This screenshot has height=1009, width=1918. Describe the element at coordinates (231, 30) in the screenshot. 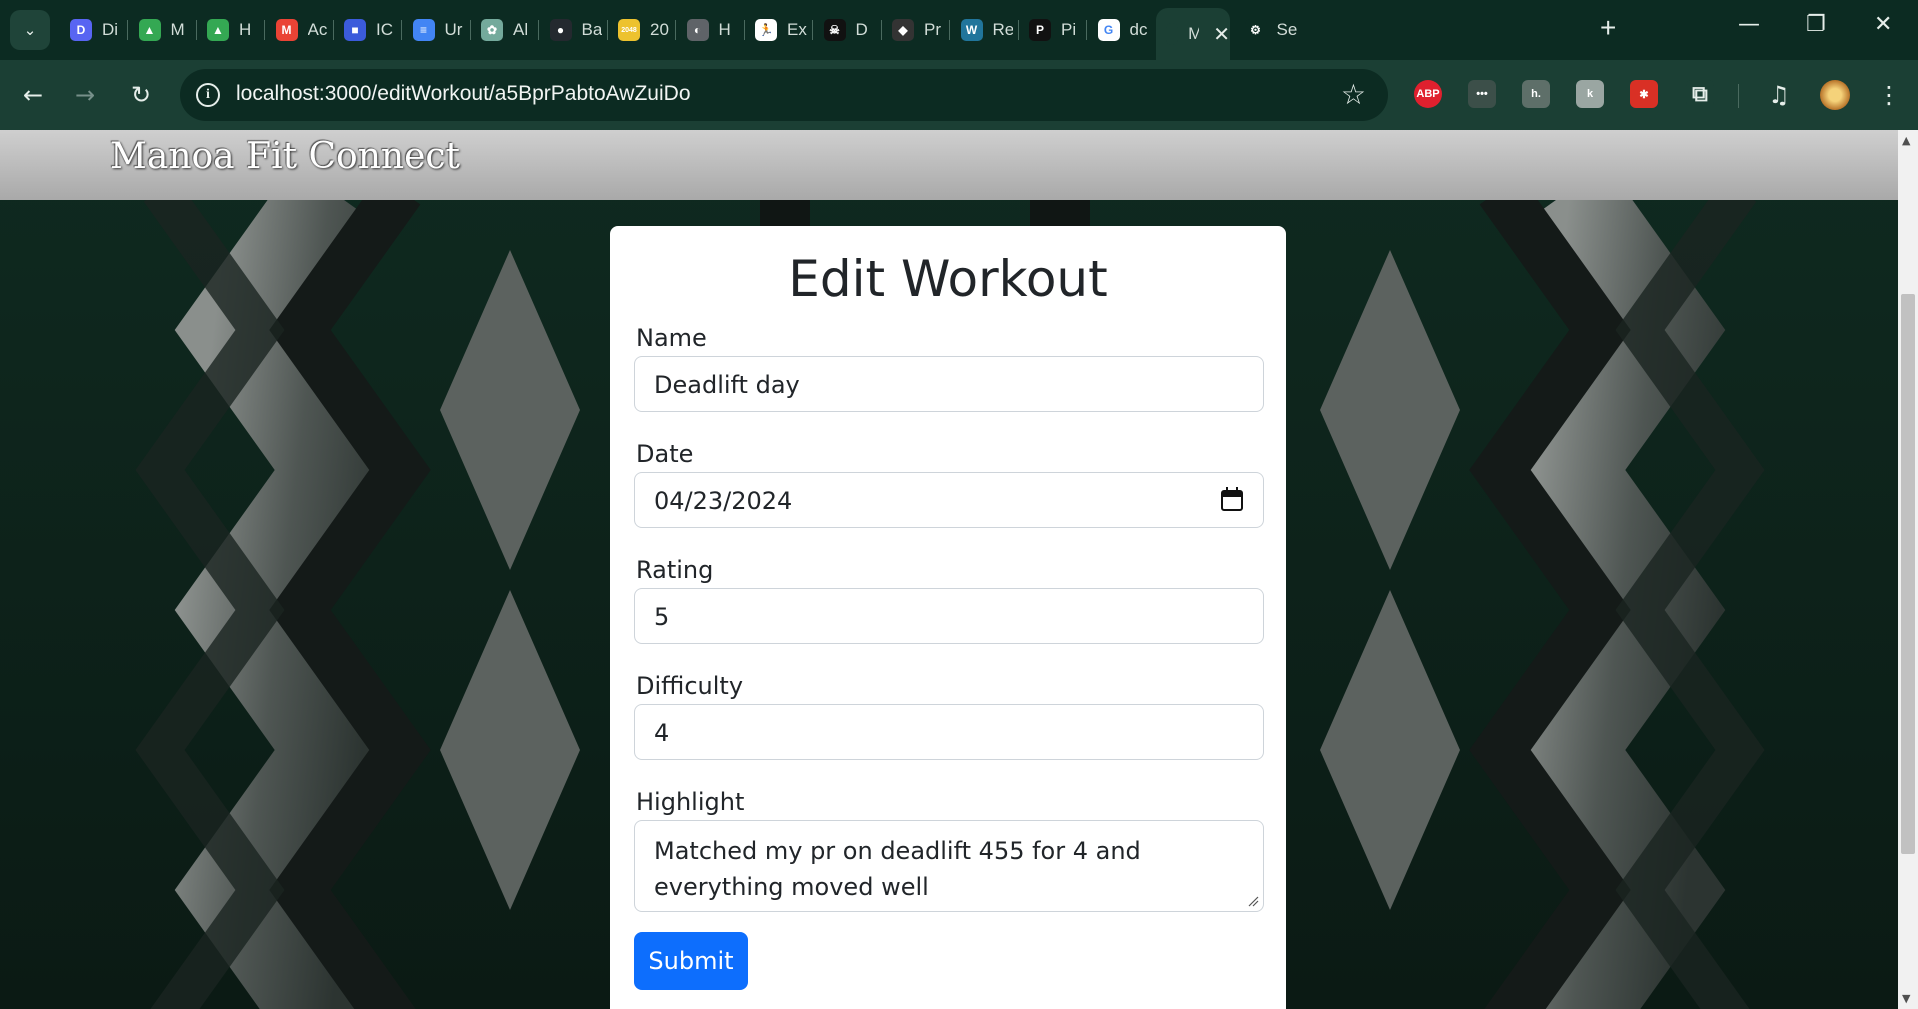

I see `browser-tab: ▲ H` at that location.